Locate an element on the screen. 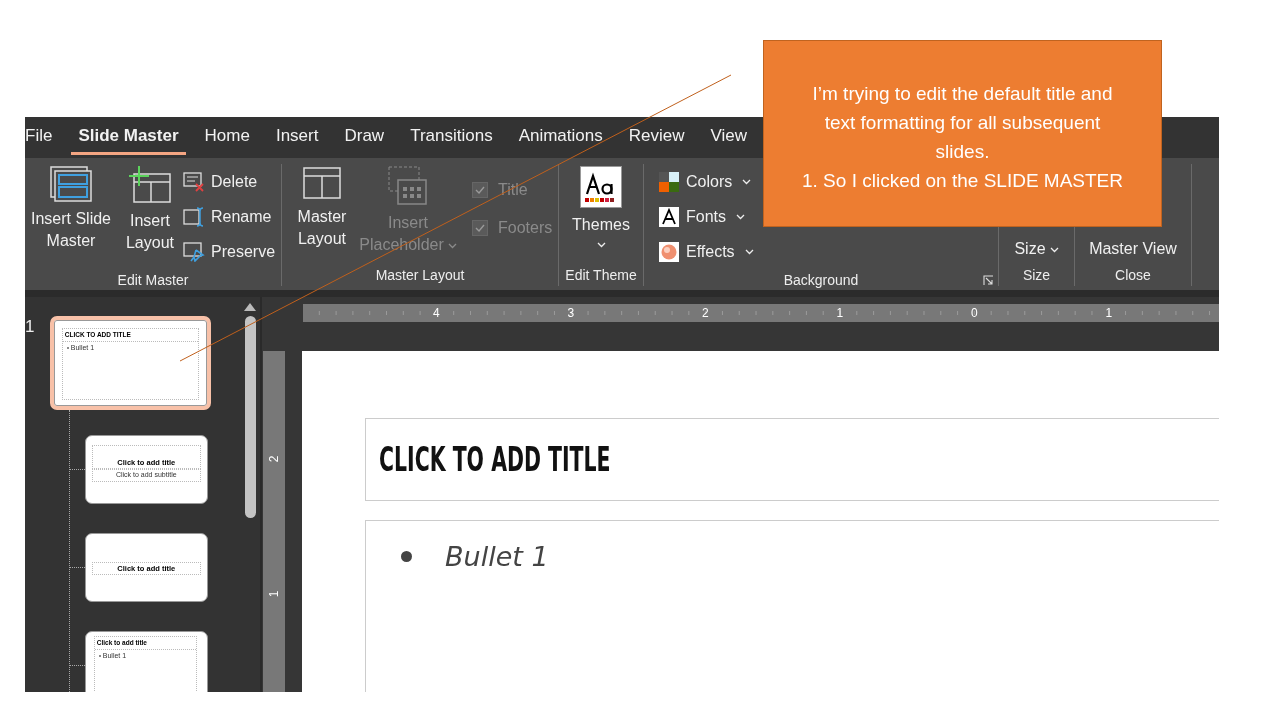  group-label: Background is located at coordinates (821, 280).